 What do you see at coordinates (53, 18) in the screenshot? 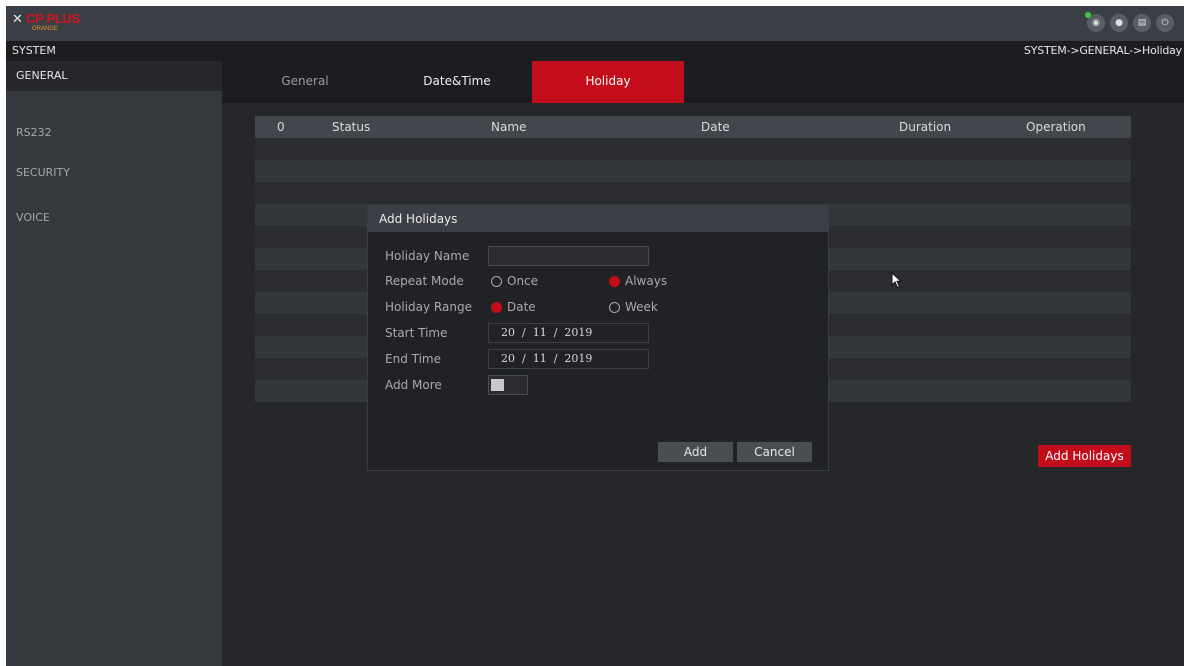
I see `logo-text: CP PLUS` at bounding box center [53, 18].